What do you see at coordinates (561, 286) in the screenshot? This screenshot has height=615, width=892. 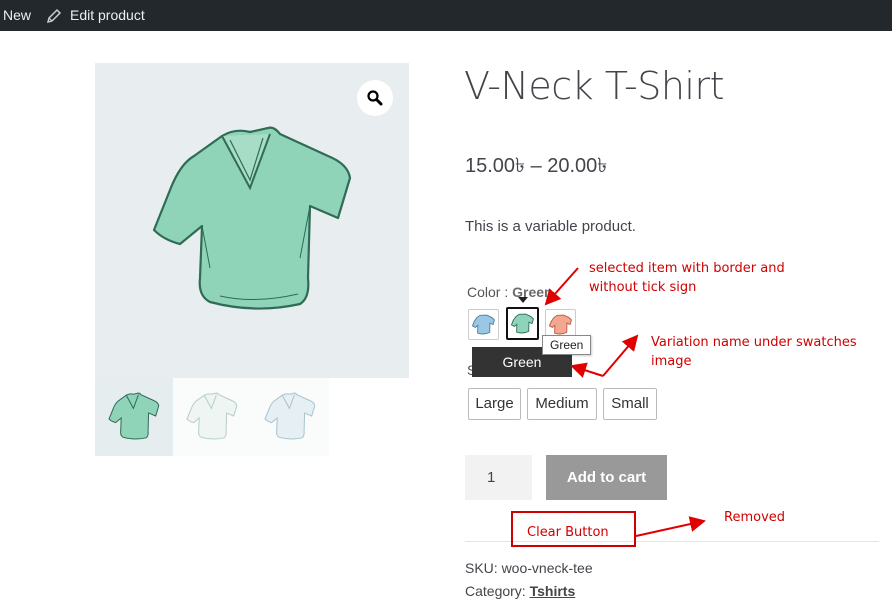 I see `arrow-to-selected-swatch` at bounding box center [561, 286].